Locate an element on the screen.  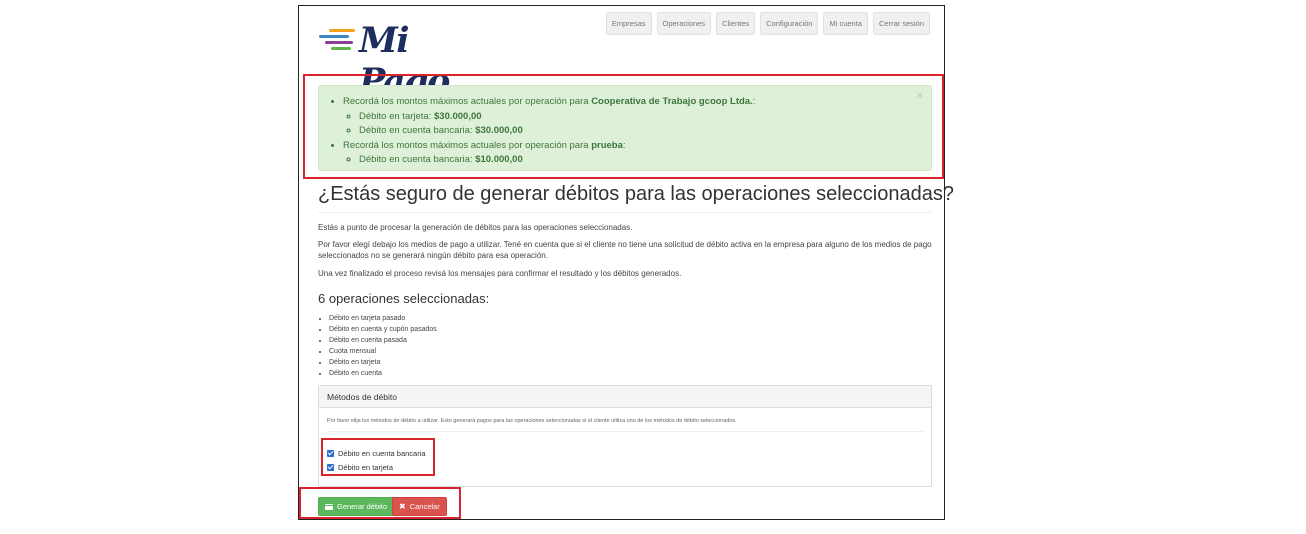
highlight-checkbox-box is located at coordinates (378, 457).